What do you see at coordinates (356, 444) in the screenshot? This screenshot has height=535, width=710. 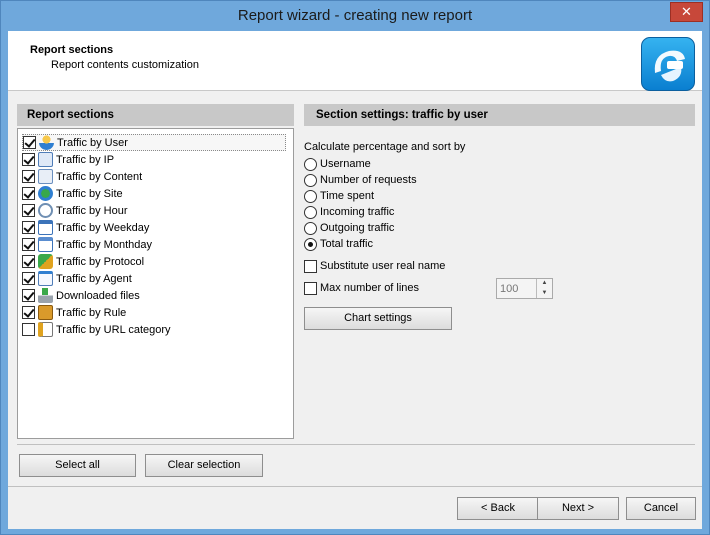 I see `divider` at bounding box center [356, 444].